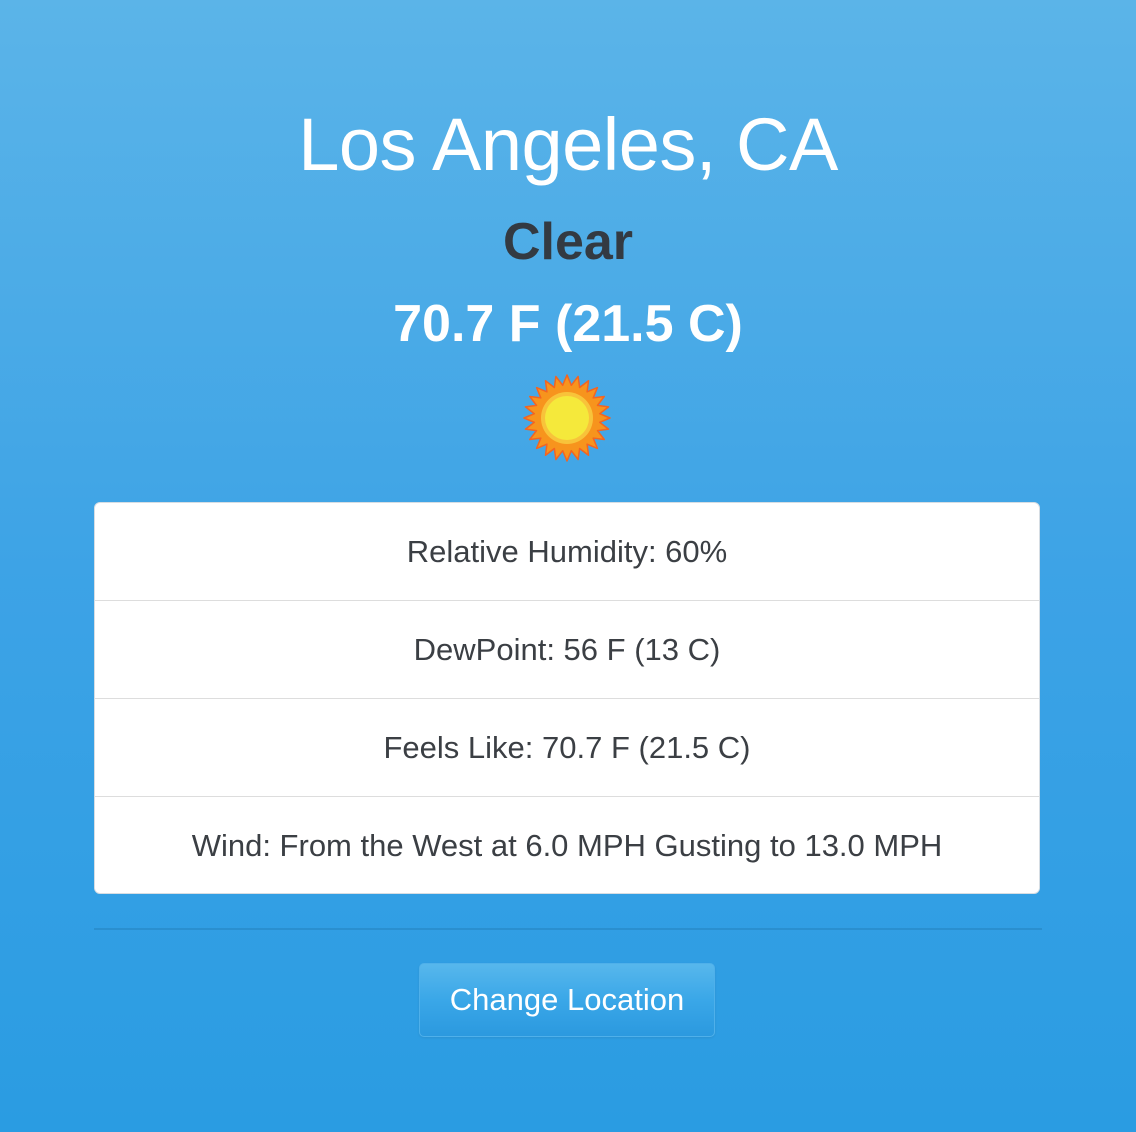  Describe the element at coordinates (568, 929) in the screenshot. I see `divider` at that location.